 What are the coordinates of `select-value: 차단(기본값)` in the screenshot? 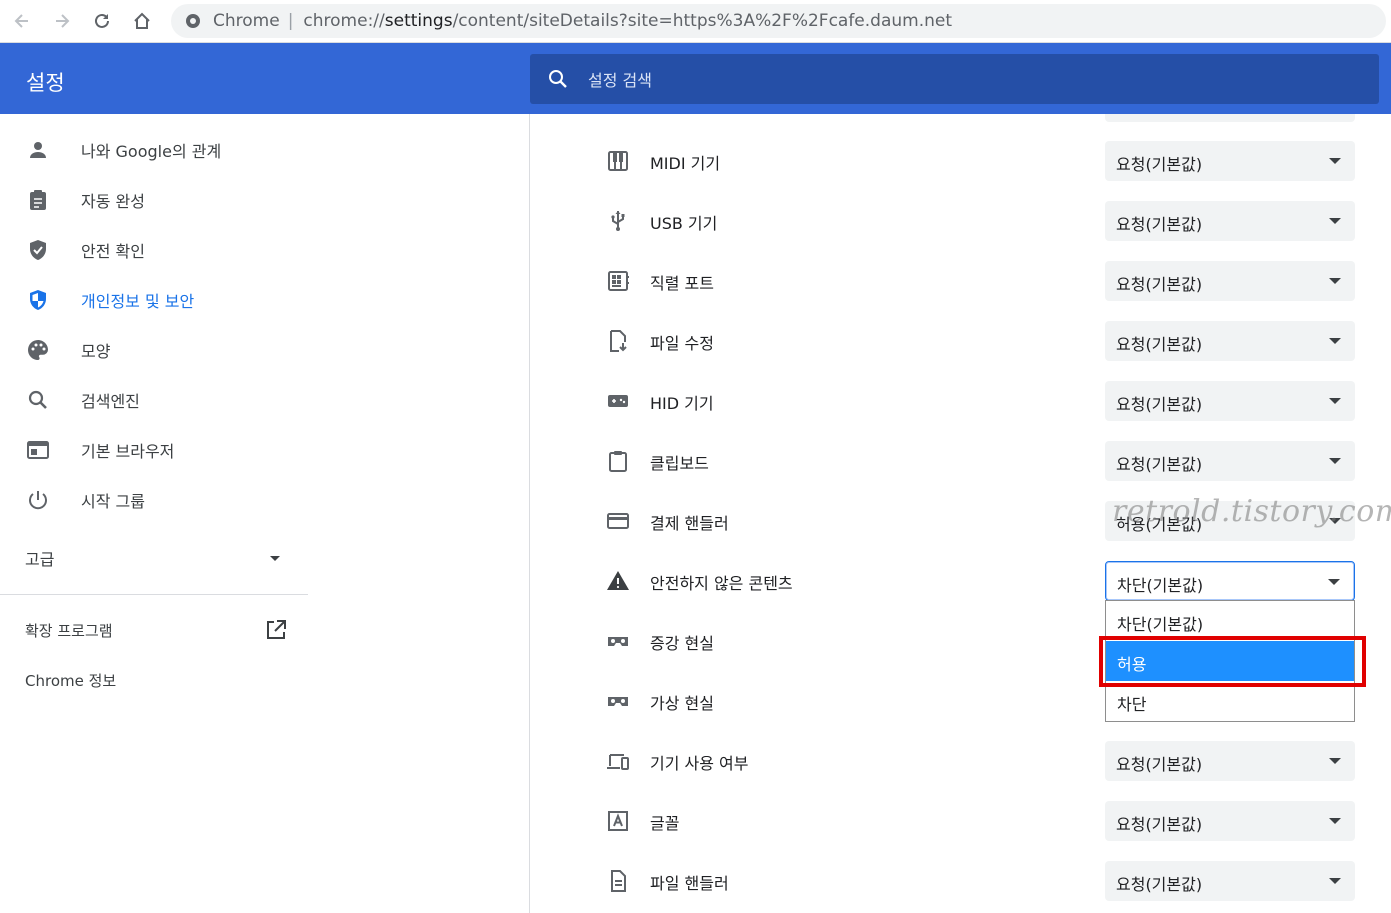 It's located at (1160, 585).